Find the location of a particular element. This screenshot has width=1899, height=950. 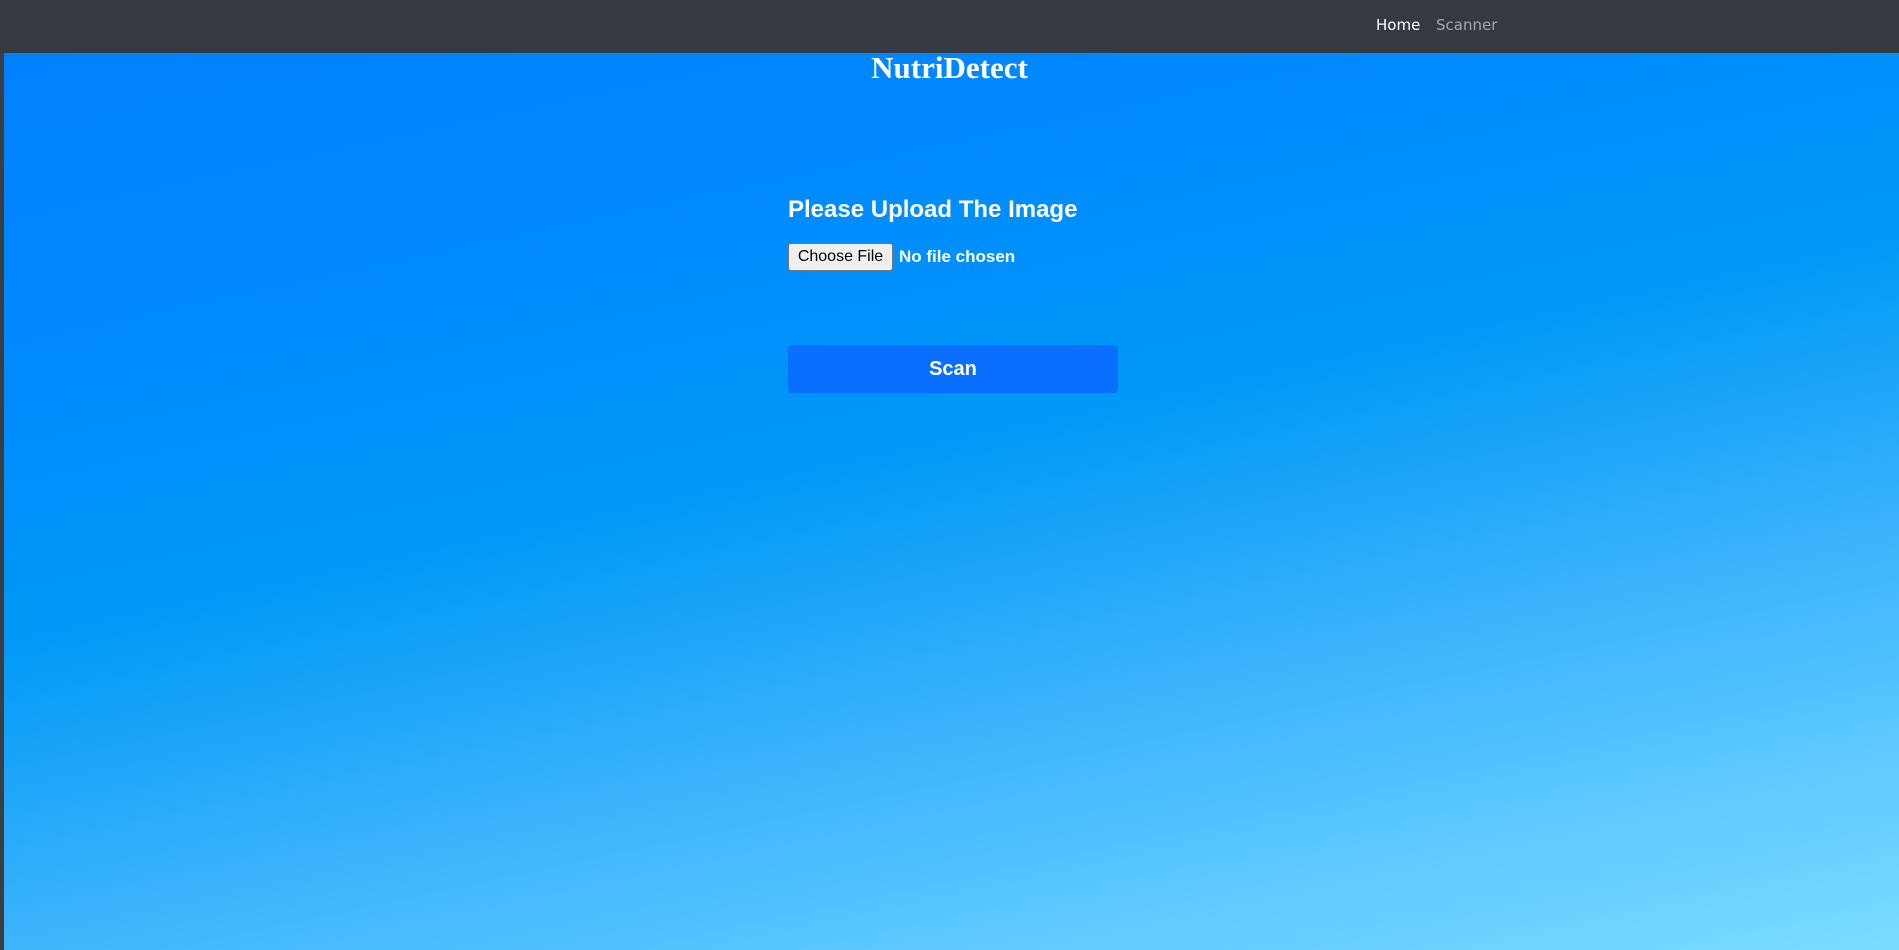

file-status-text: No file chosen is located at coordinates (957, 256).